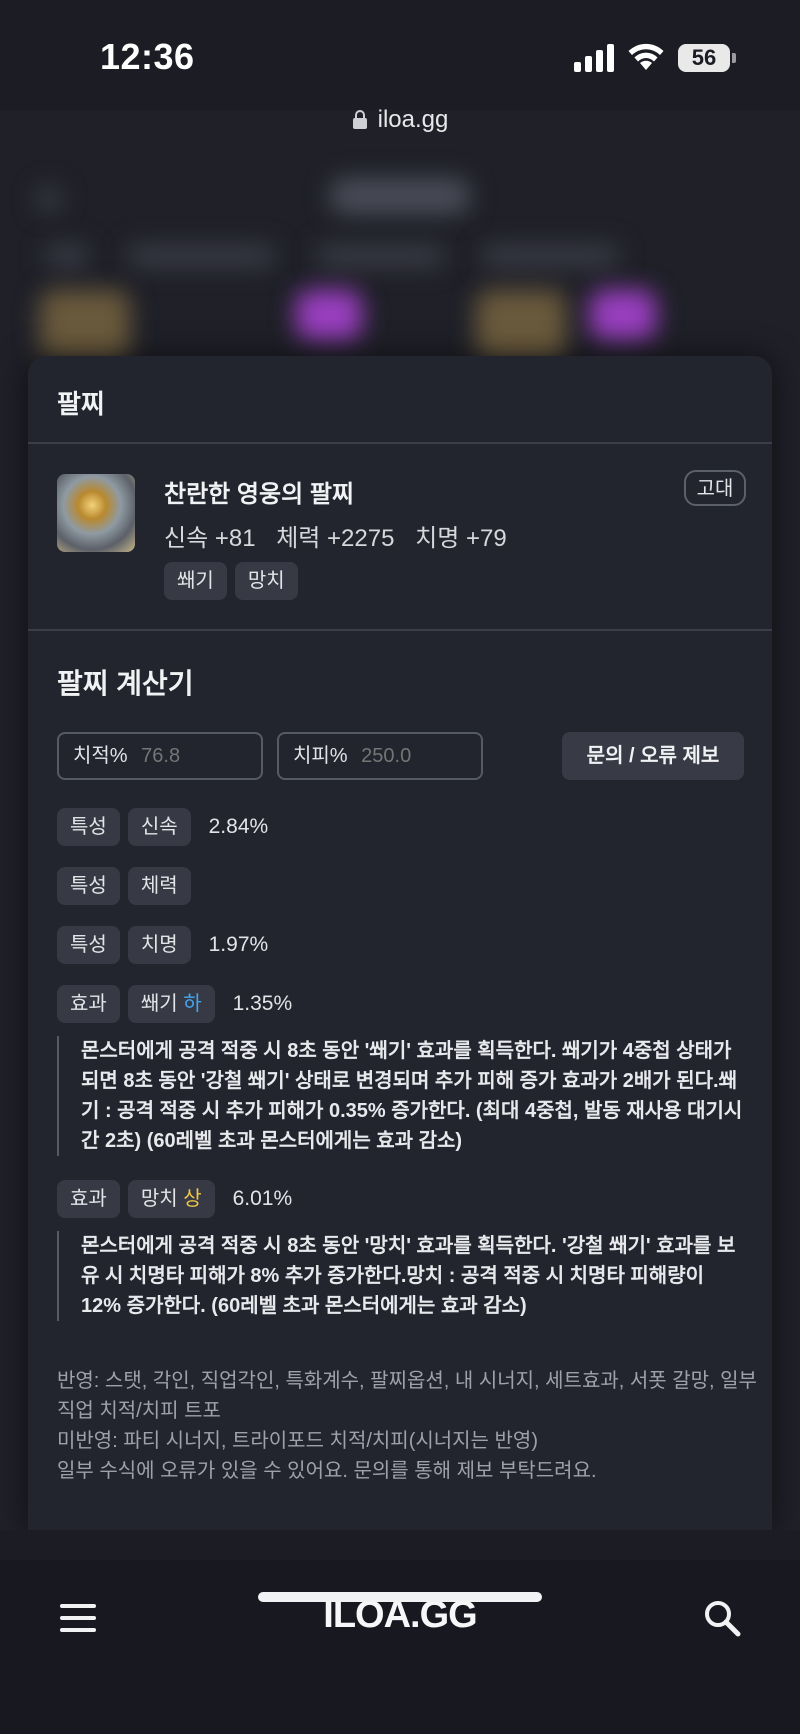 This screenshot has width=800, height=1734. Describe the element at coordinates (195, 581) in the screenshot. I see `tag-chip: 쐐기` at that location.